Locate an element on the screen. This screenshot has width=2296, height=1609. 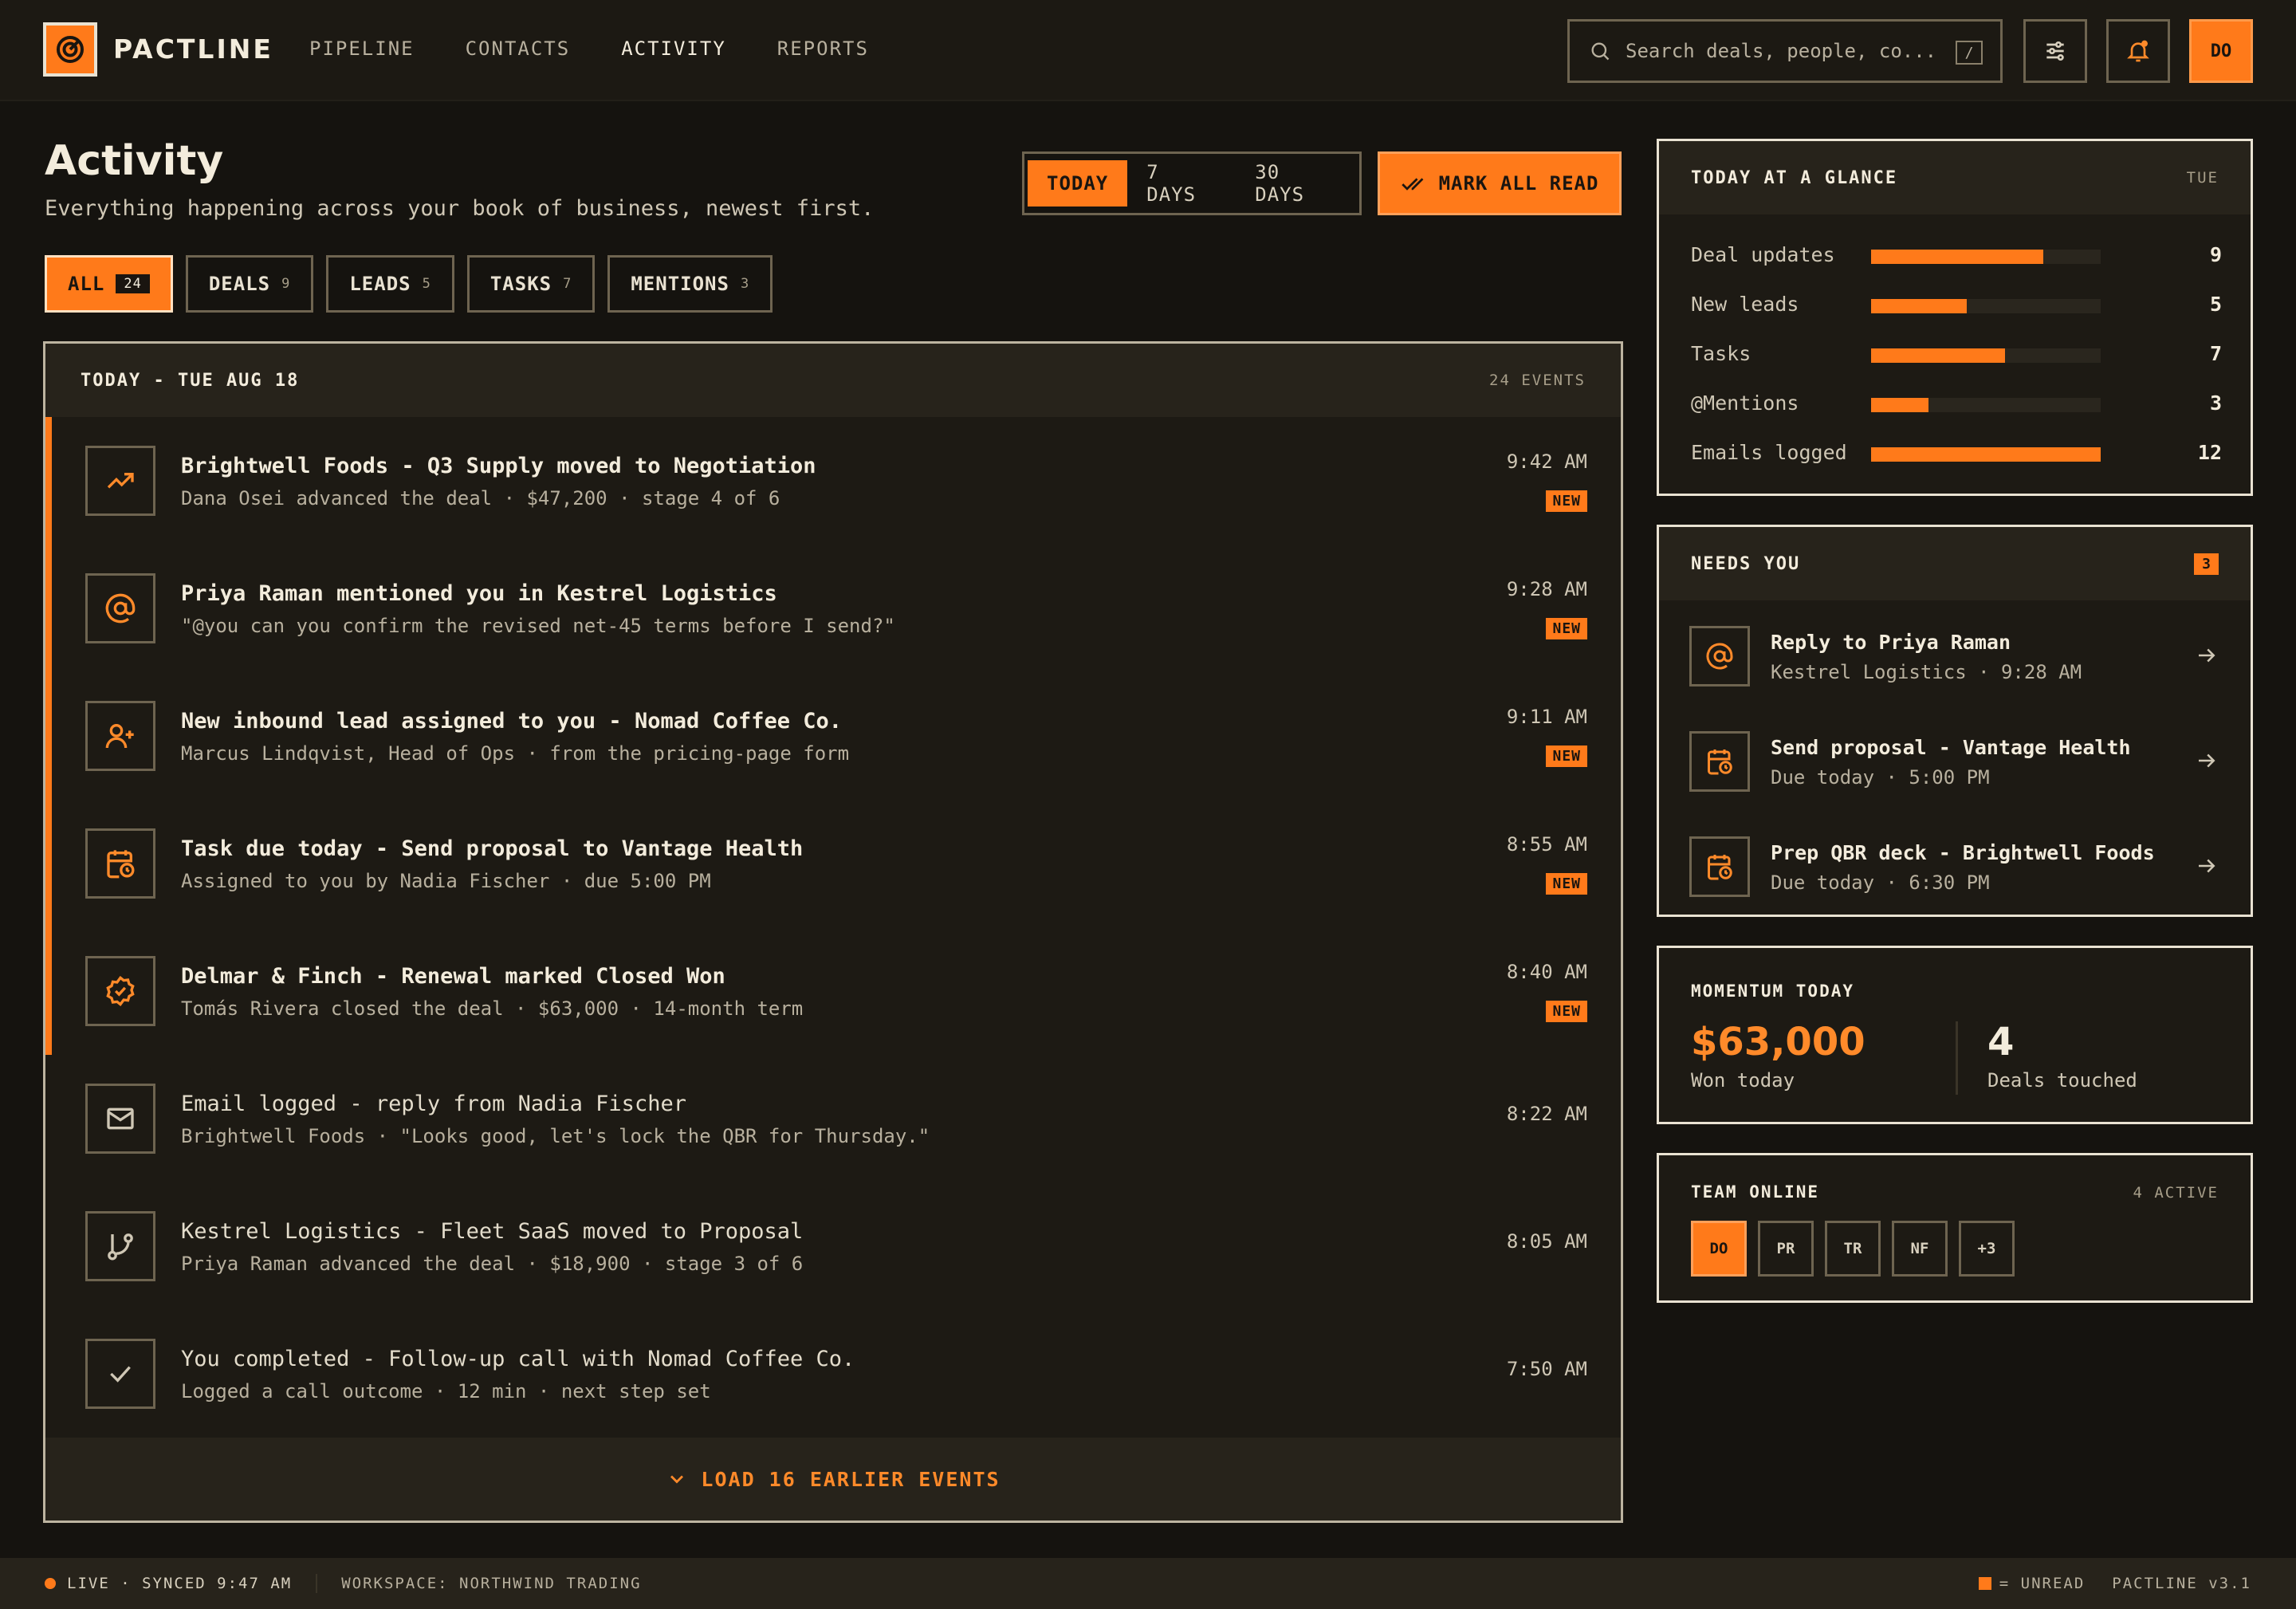
filter-label: MENTIONS is located at coordinates (680, 284).